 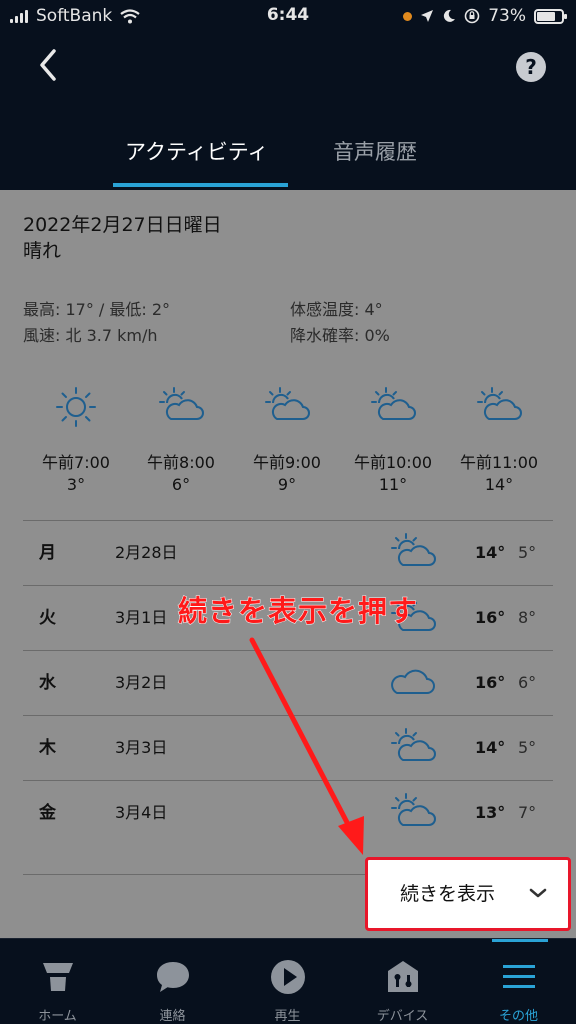 What do you see at coordinates (288, 160) in the screenshot?
I see `tab-bar: アクティビティ 音声履歴` at bounding box center [288, 160].